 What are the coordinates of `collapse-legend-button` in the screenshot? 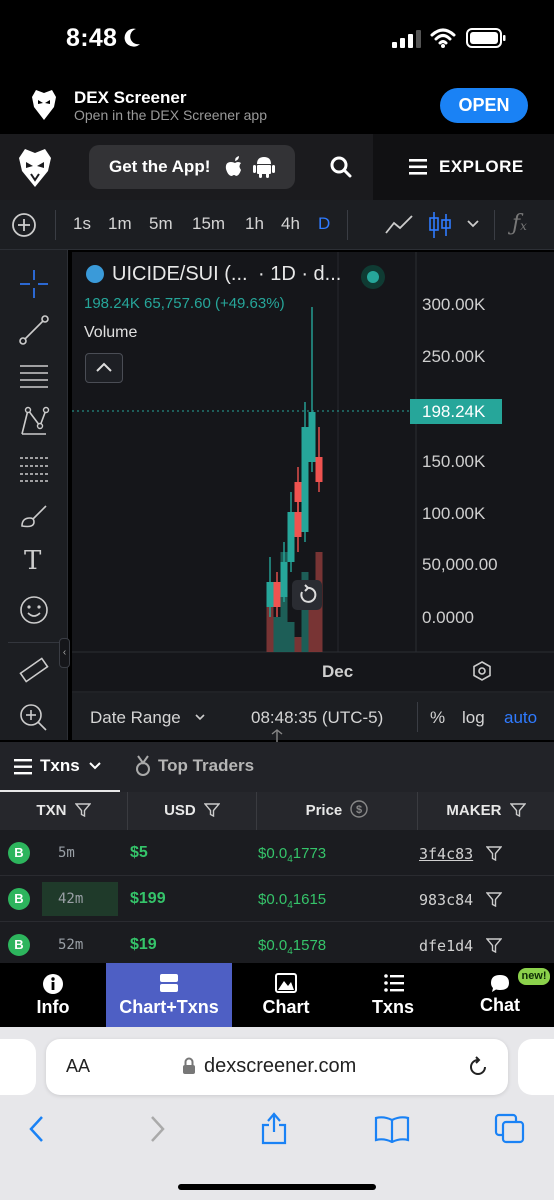 It's located at (104, 368).